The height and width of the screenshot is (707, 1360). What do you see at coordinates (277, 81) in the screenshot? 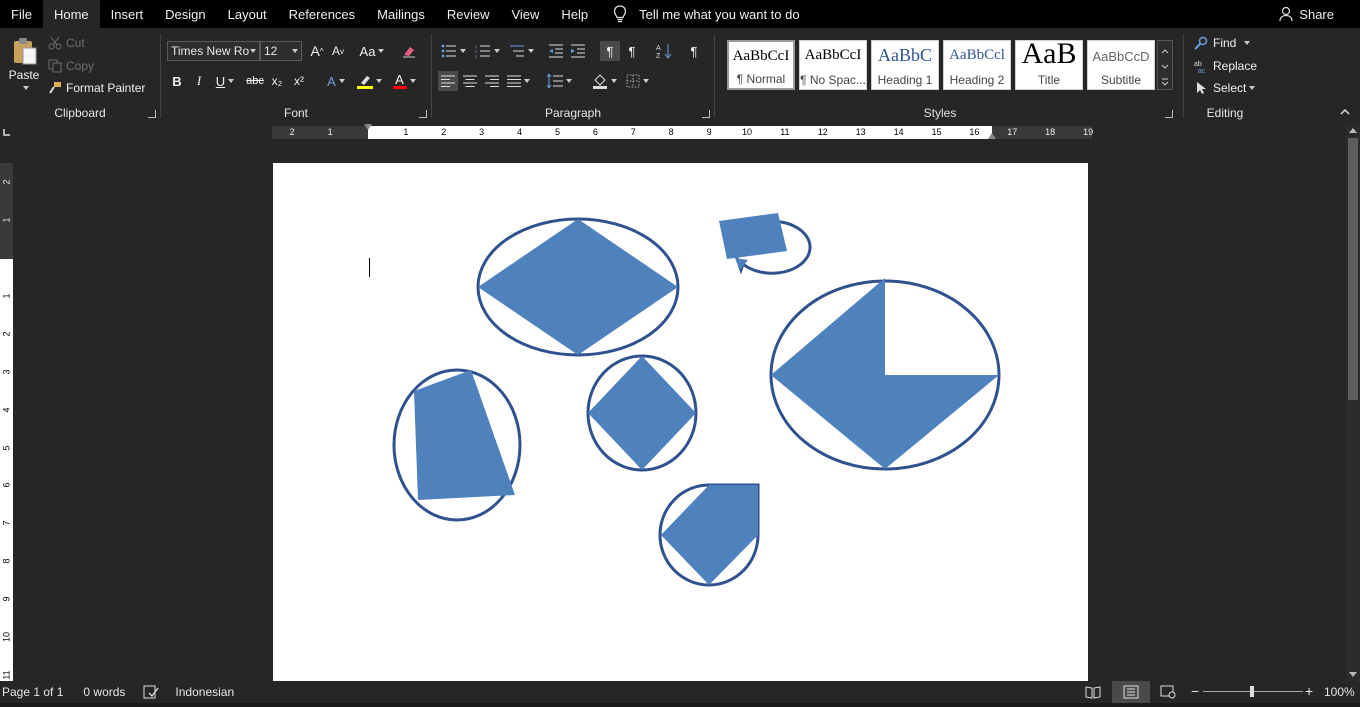
I see `subscript-button: x₂` at bounding box center [277, 81].